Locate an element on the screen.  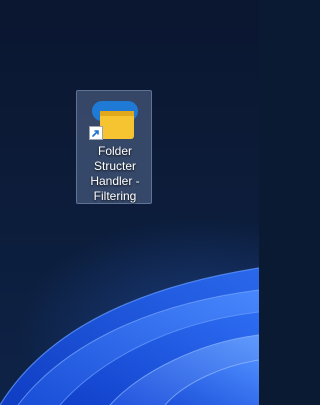
desktop-icon-label: Folder Structer Handler - Filtering is located at coordinates (115, 174).